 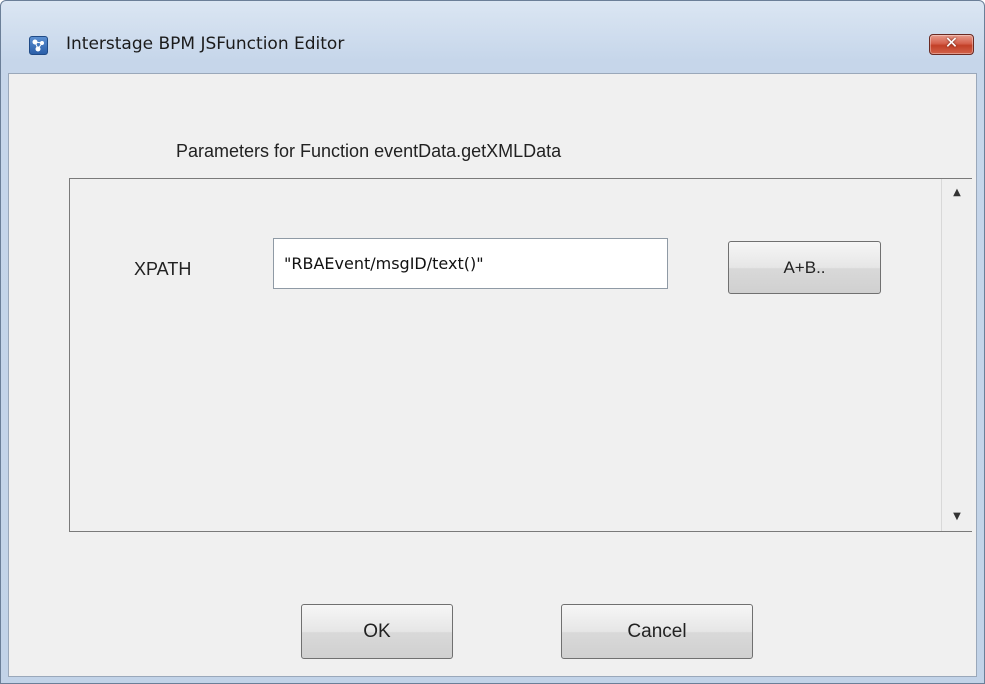 What do you see at coordinates (957, 517) in the screenshot?
I see `scroll-down-icon: ▼` at bounding box center [957, 517].